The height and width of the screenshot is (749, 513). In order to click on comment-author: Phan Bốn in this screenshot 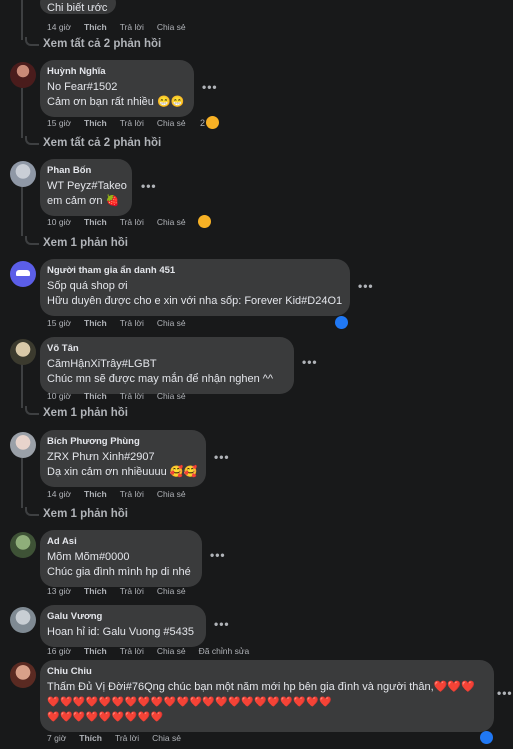, I will do `click(85, 171)`.